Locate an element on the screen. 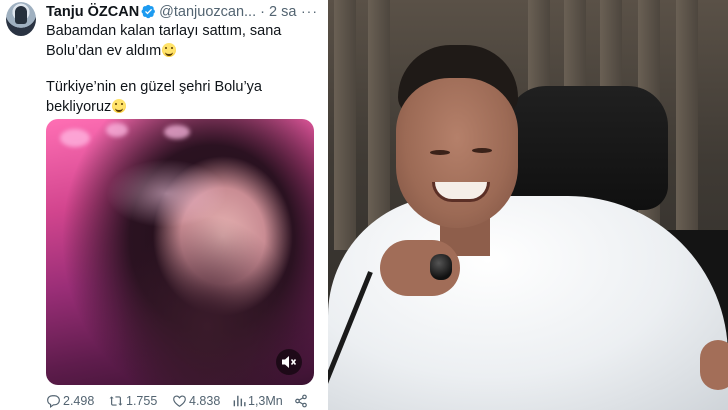  tweet-text-line-1: Babamdan kalan tarlayı sattım, sana is located at coordinates (164, 31).